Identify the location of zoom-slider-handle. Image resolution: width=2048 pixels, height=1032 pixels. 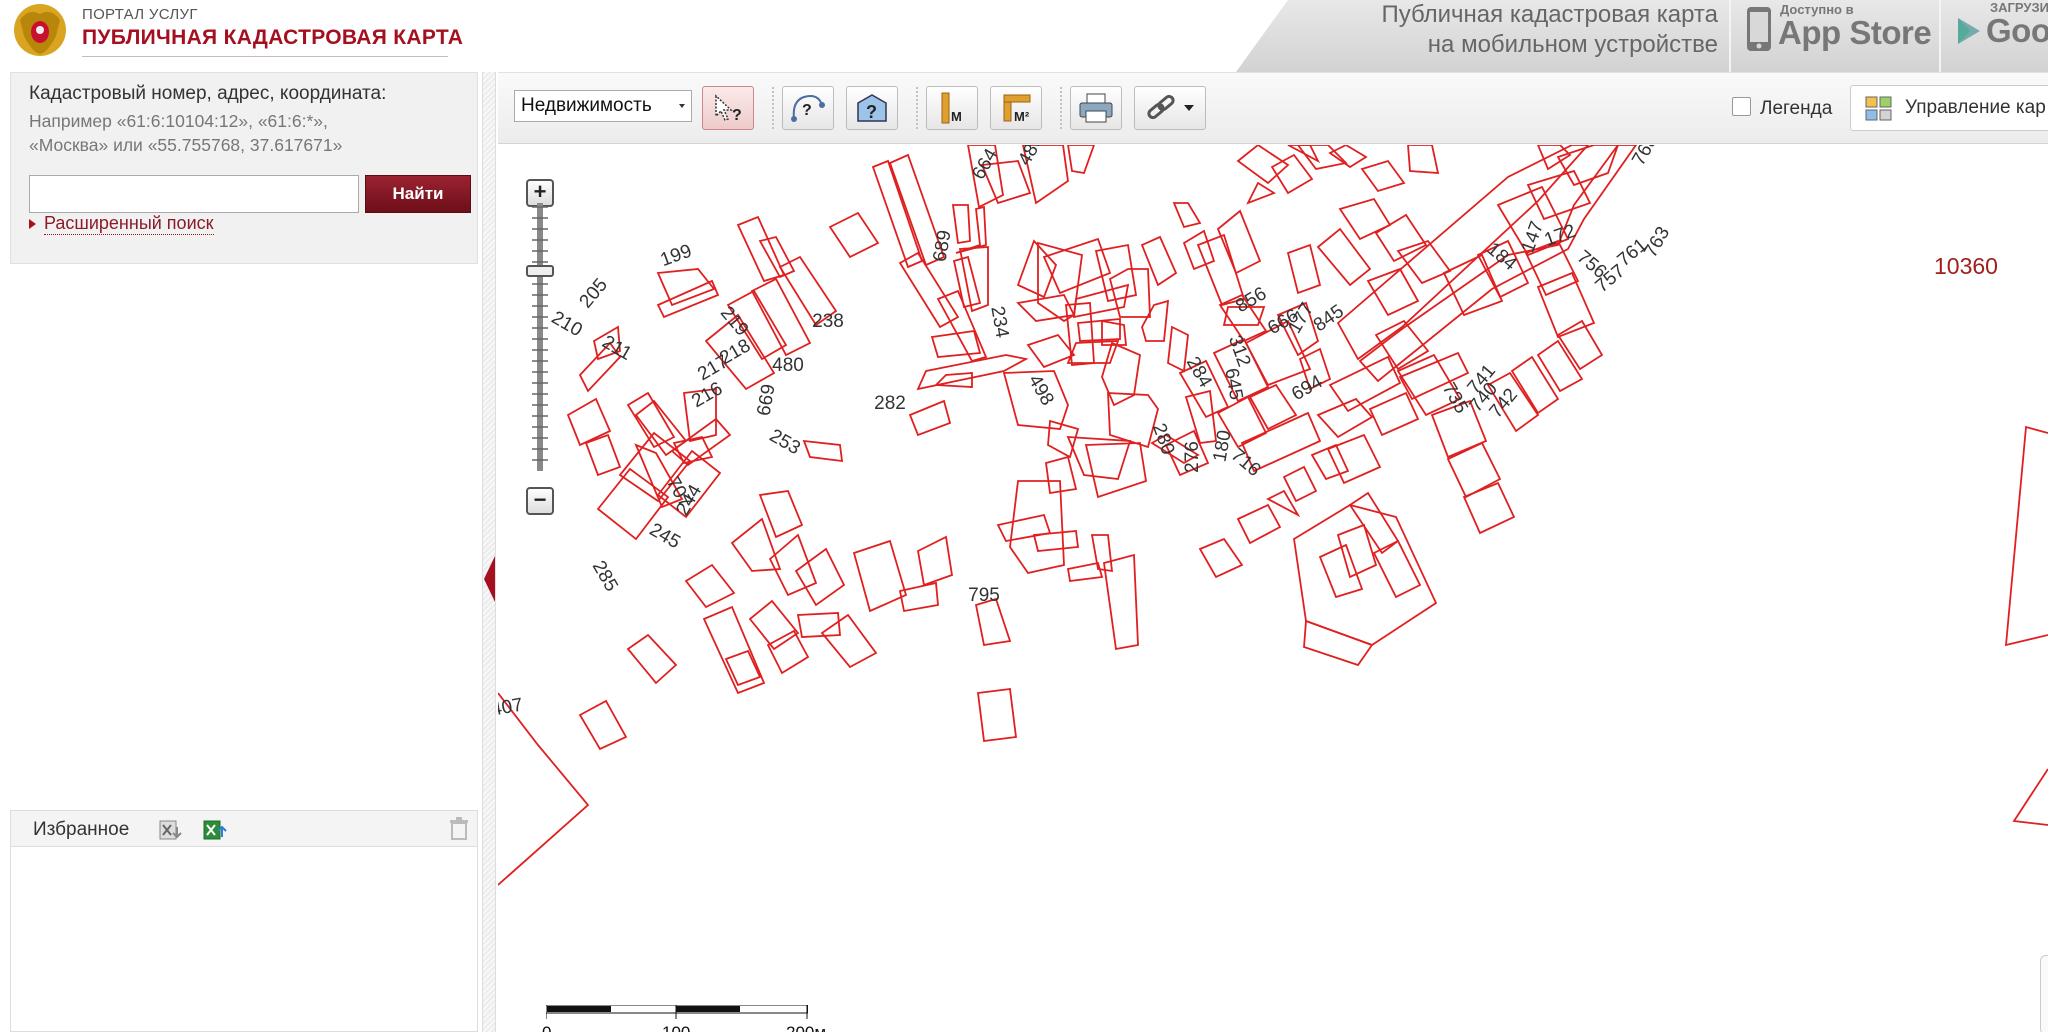
(540, 271).